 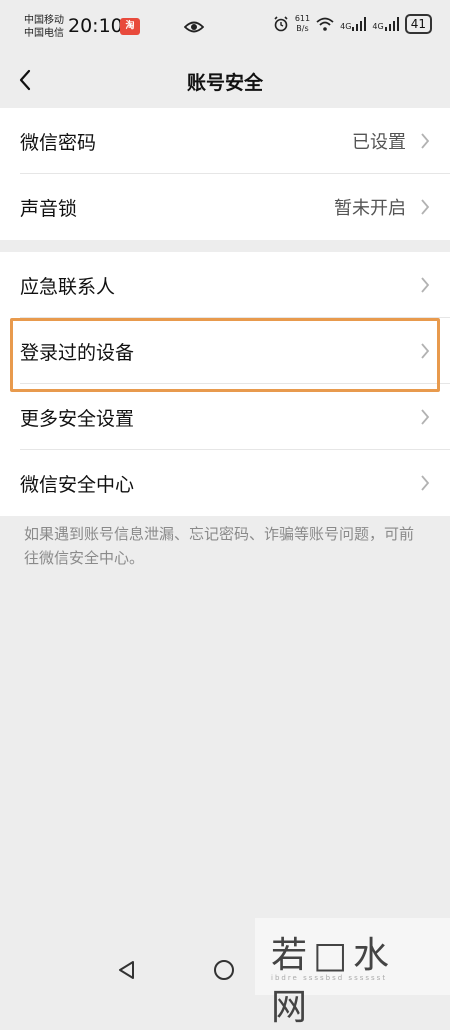 I want to click on emergency-contact-row: 应急联系人, so click(x=225, y=285).